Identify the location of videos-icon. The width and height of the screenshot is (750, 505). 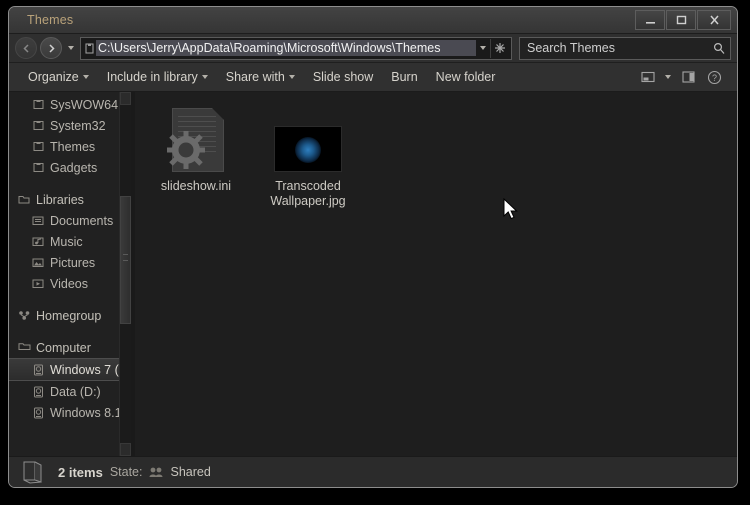
(38, 283).